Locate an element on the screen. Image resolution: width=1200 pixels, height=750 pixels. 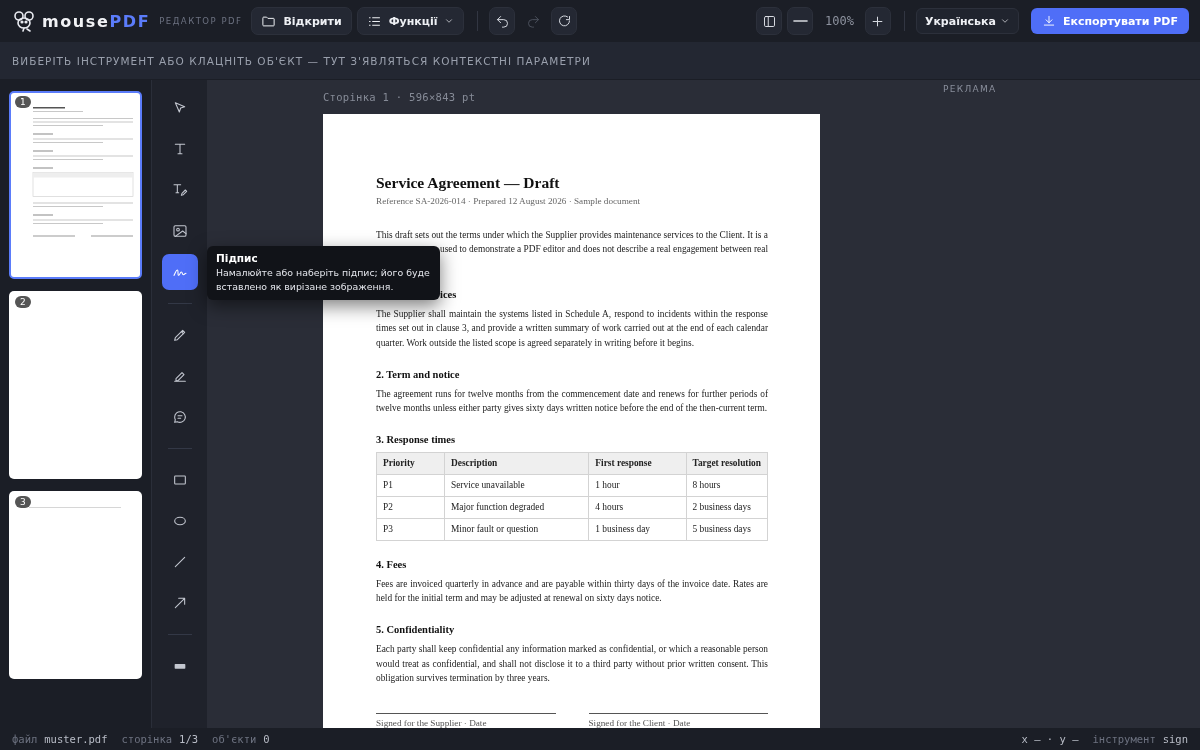
table-cell: Service unavailable is located at coordinates (516, 485).